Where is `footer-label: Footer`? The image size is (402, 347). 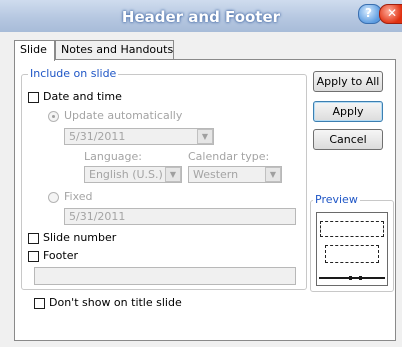
footer-label: Footer is located at coordinates (60, 255).